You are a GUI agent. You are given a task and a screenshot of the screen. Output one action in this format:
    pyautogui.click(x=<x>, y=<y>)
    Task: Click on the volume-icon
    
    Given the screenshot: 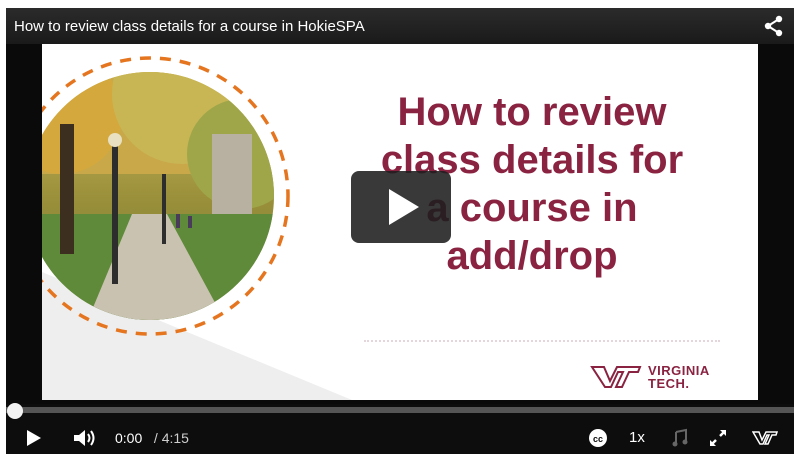 What is the action you would take?
    pyautogui.click(x=84, y=438)
    